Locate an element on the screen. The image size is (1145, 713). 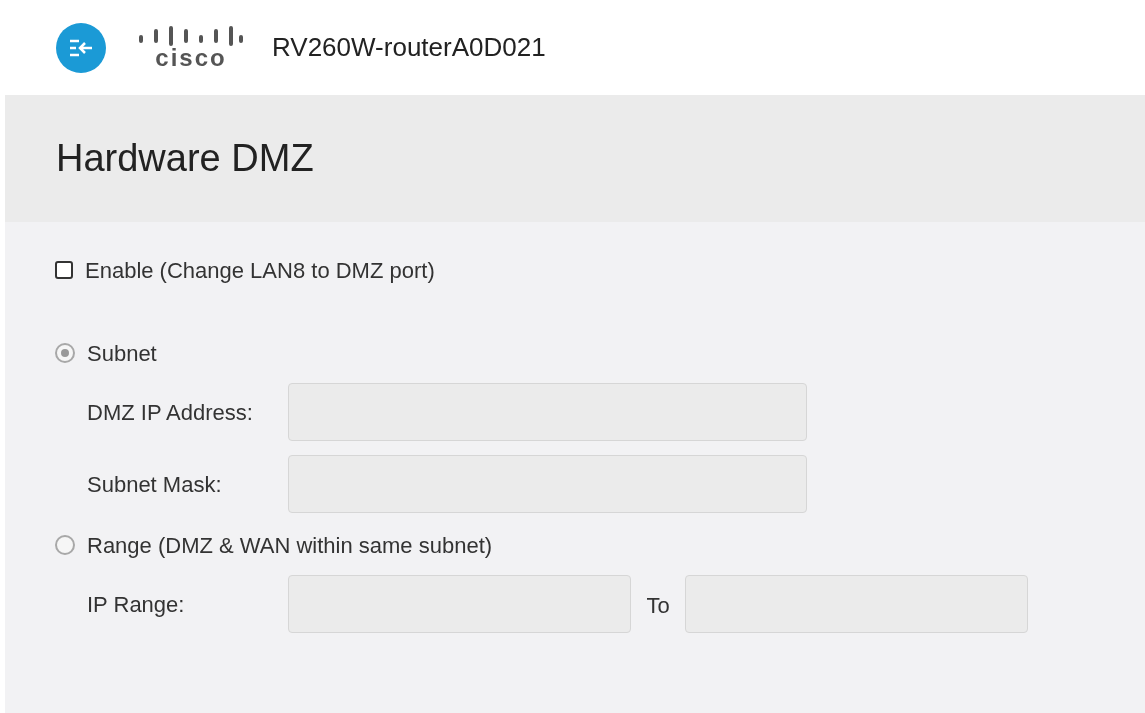
field-label: DMZ IP Address: is located at coordinates (170, 412).